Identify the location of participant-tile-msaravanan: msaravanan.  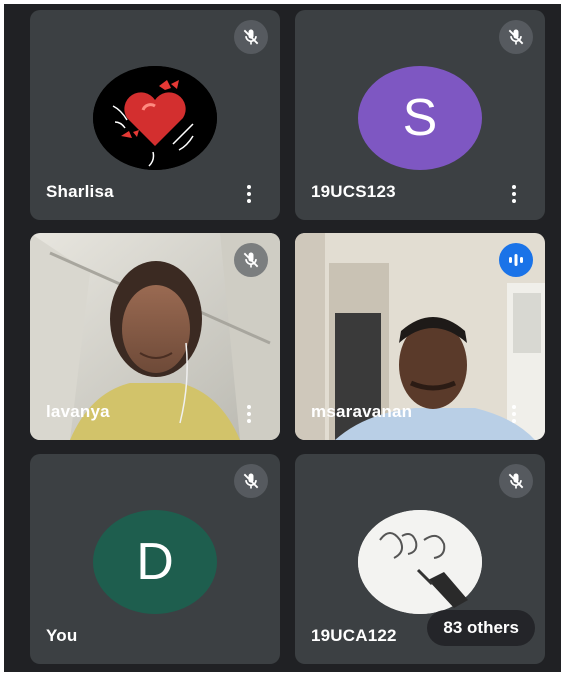
(420, 336).